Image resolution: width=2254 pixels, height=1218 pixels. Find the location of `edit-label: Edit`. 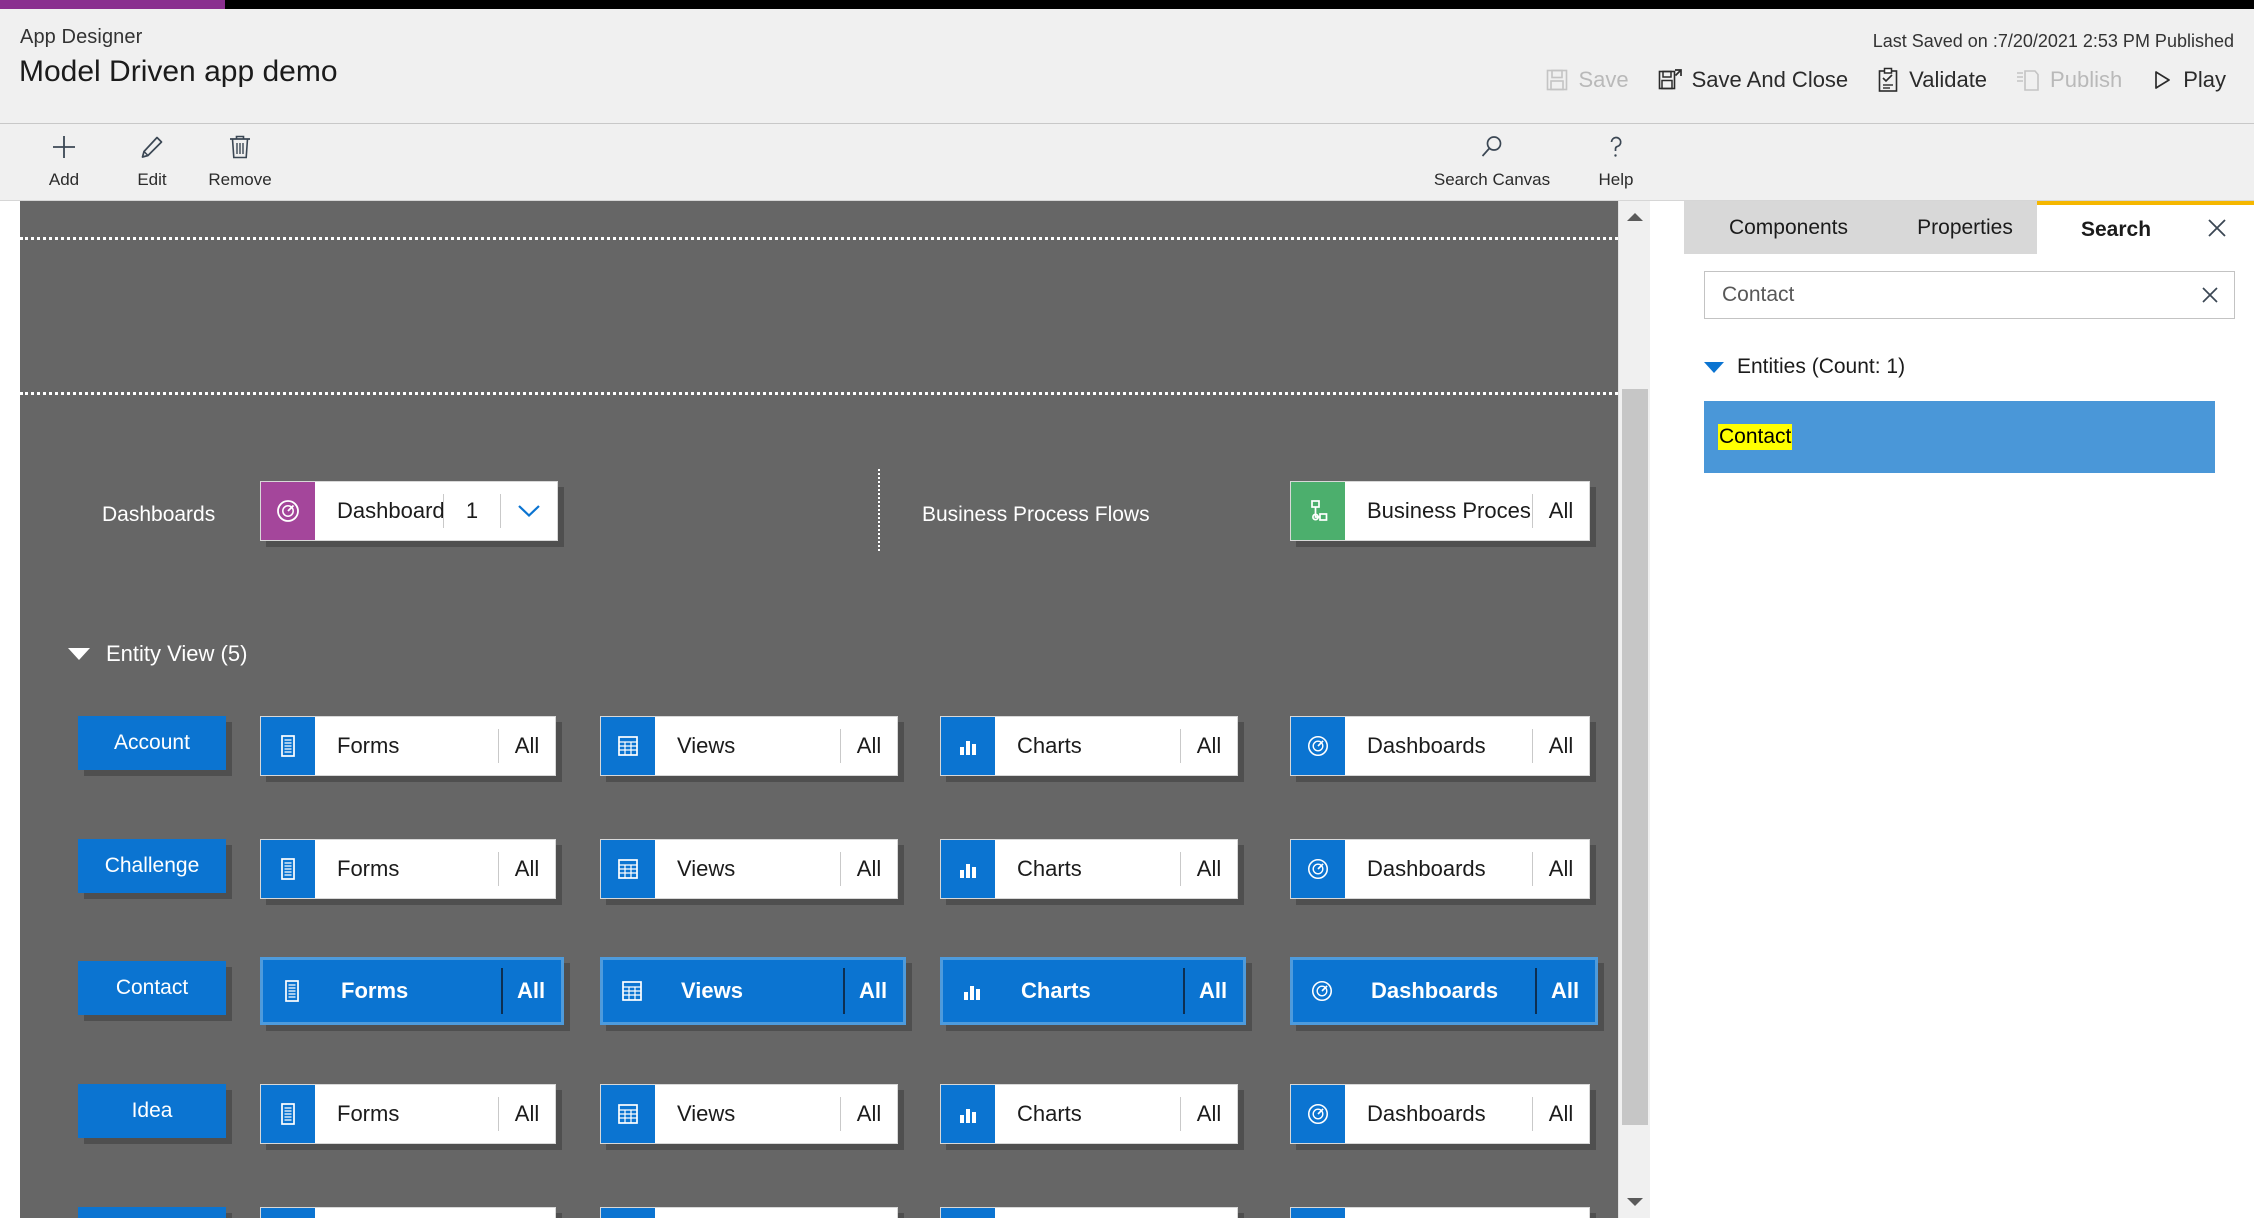

edit-label: Edit is located at coordinates (152, 179).